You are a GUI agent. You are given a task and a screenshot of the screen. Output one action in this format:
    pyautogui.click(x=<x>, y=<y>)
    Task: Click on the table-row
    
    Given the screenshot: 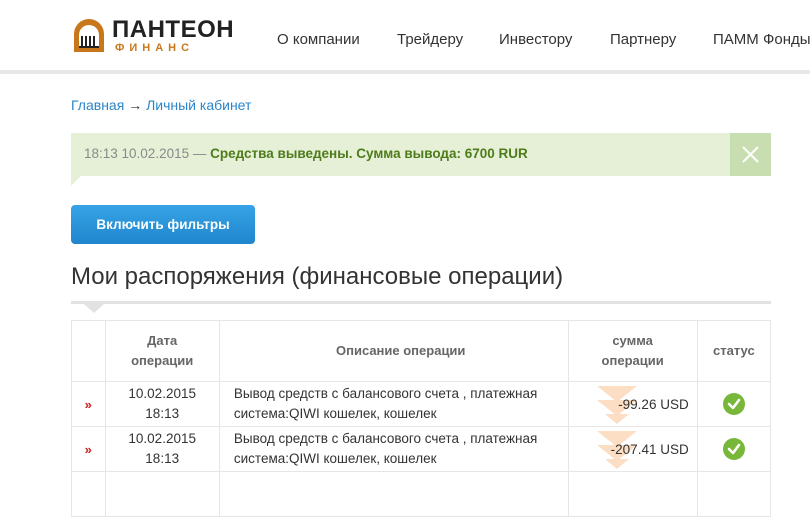 What is the action you would take?
    pyautogui.click(x=421, y=494)
    